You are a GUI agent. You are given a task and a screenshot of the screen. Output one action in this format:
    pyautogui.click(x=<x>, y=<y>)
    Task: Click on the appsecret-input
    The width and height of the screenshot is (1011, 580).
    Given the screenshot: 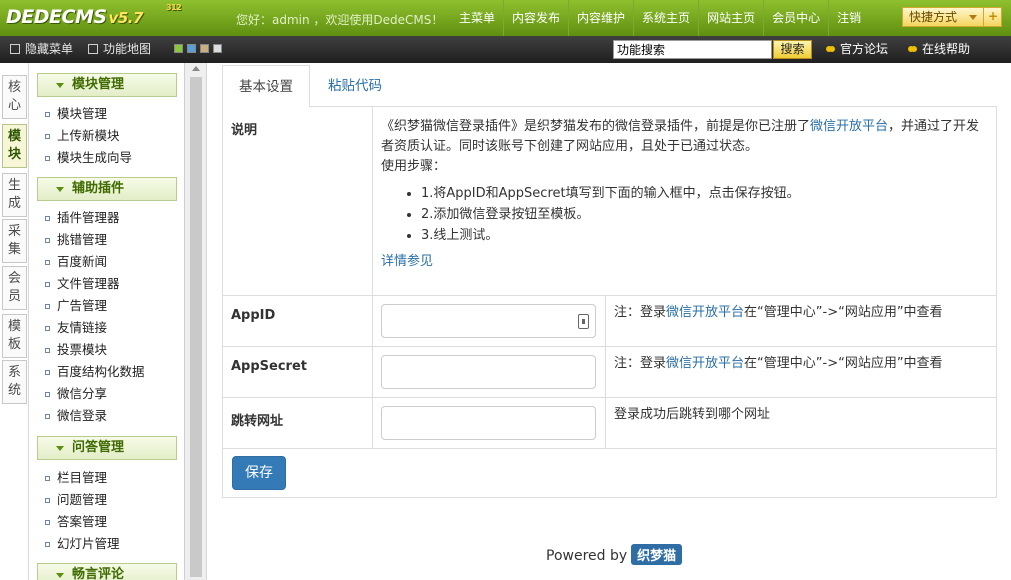 What is the action you would take?
    pyautogui.click(x=488, y=372)
    